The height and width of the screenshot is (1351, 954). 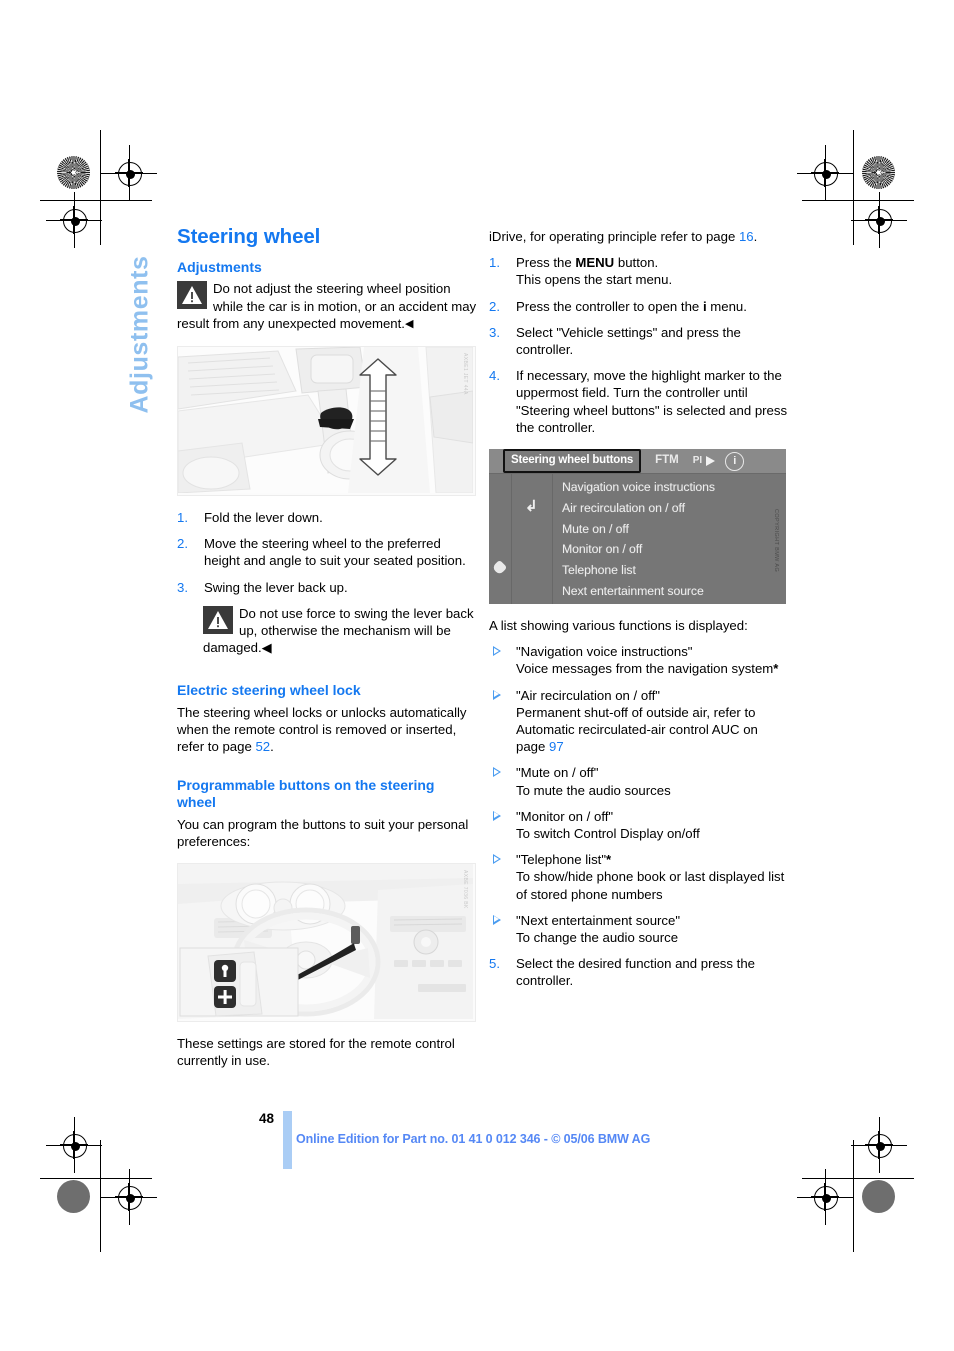 What do you see at coordinates (674, 529) in the screenshot?
I see `list-item: Mute on / off` at bounding box center [674, 529].